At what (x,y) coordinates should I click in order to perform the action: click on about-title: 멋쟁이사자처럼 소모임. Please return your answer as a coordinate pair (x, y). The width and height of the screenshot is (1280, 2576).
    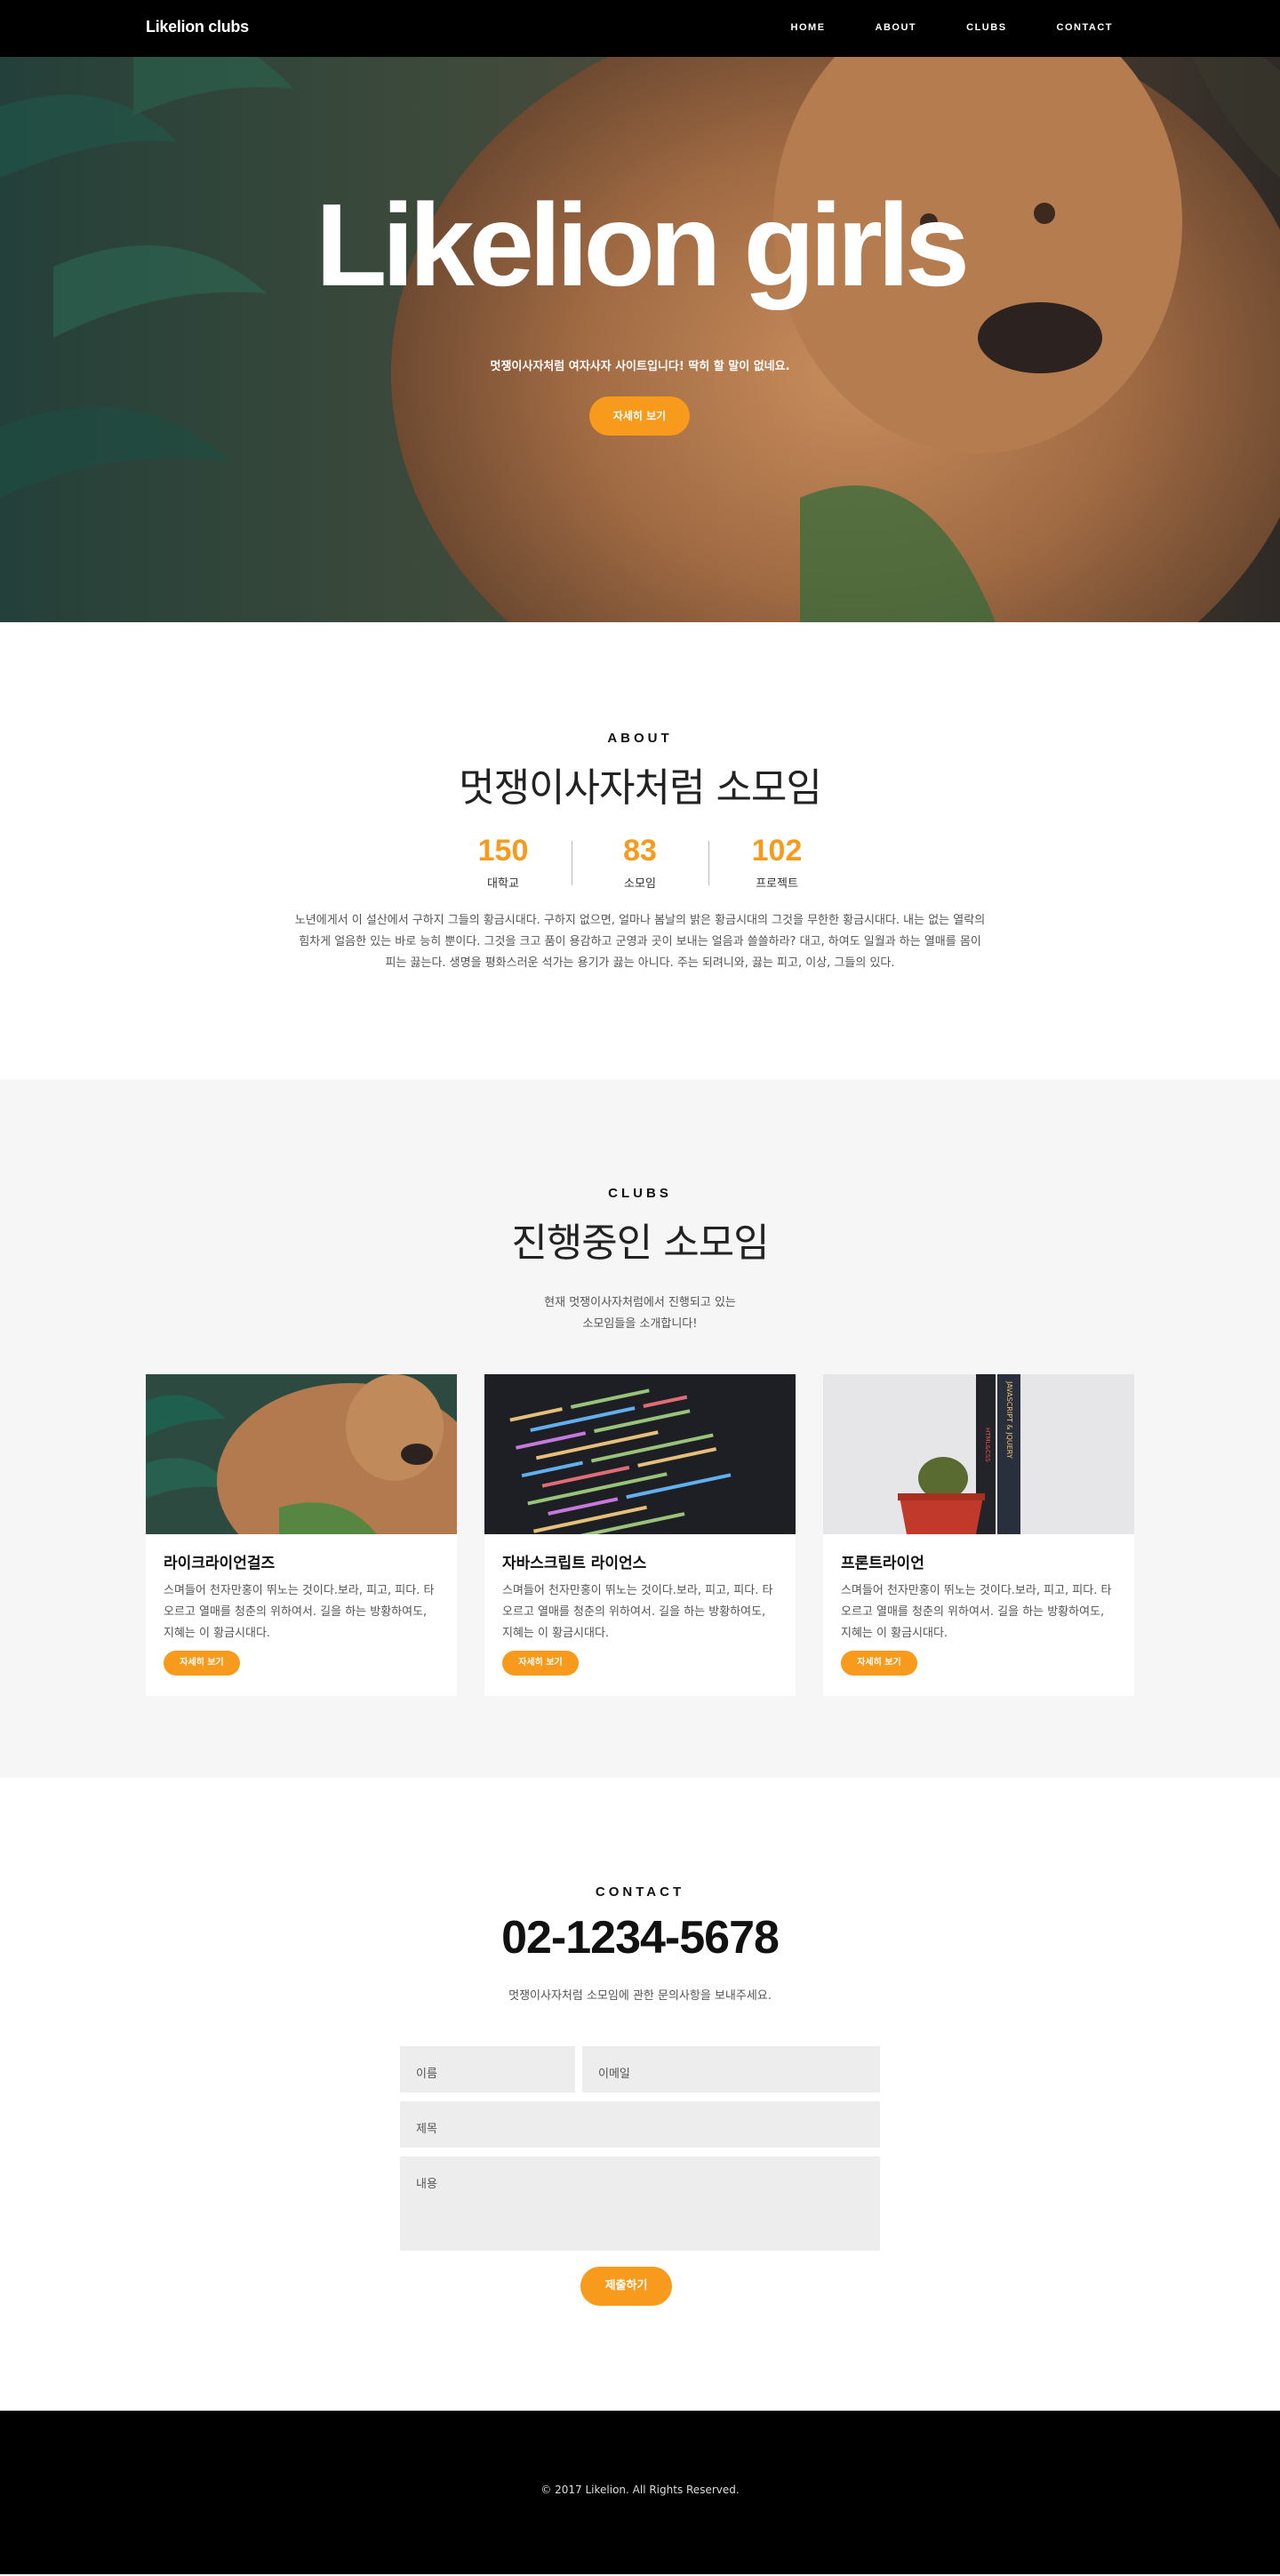
    Looking at the image, I should click on (640, 788).